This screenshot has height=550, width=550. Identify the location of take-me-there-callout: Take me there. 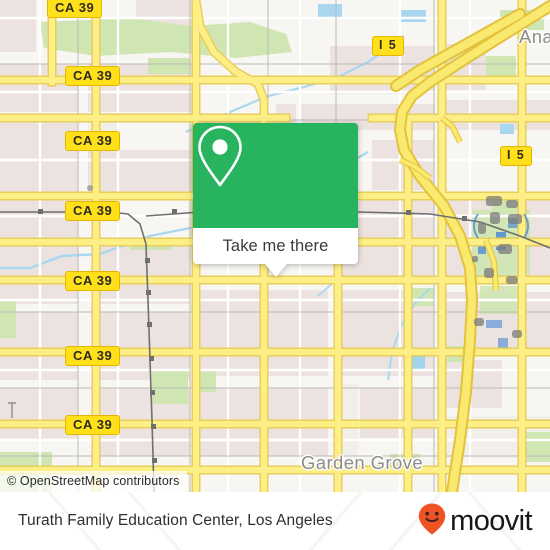
(275, 200).